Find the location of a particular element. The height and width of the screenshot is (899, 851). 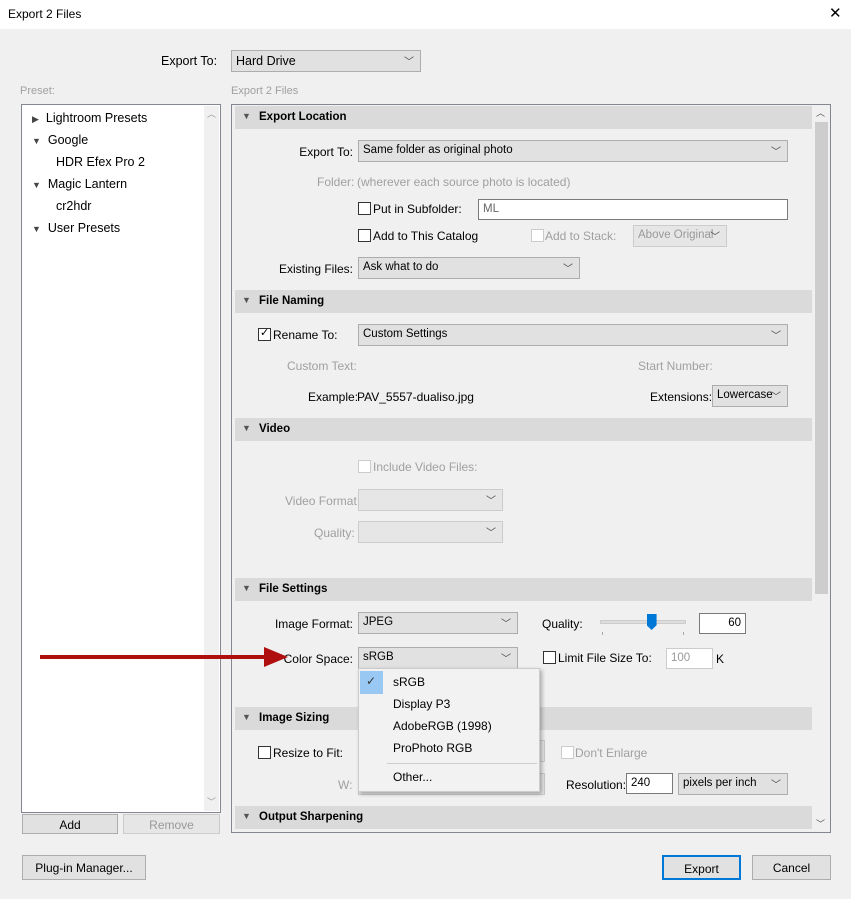

close-icon: ✕ is located at coordinates (835, 13).